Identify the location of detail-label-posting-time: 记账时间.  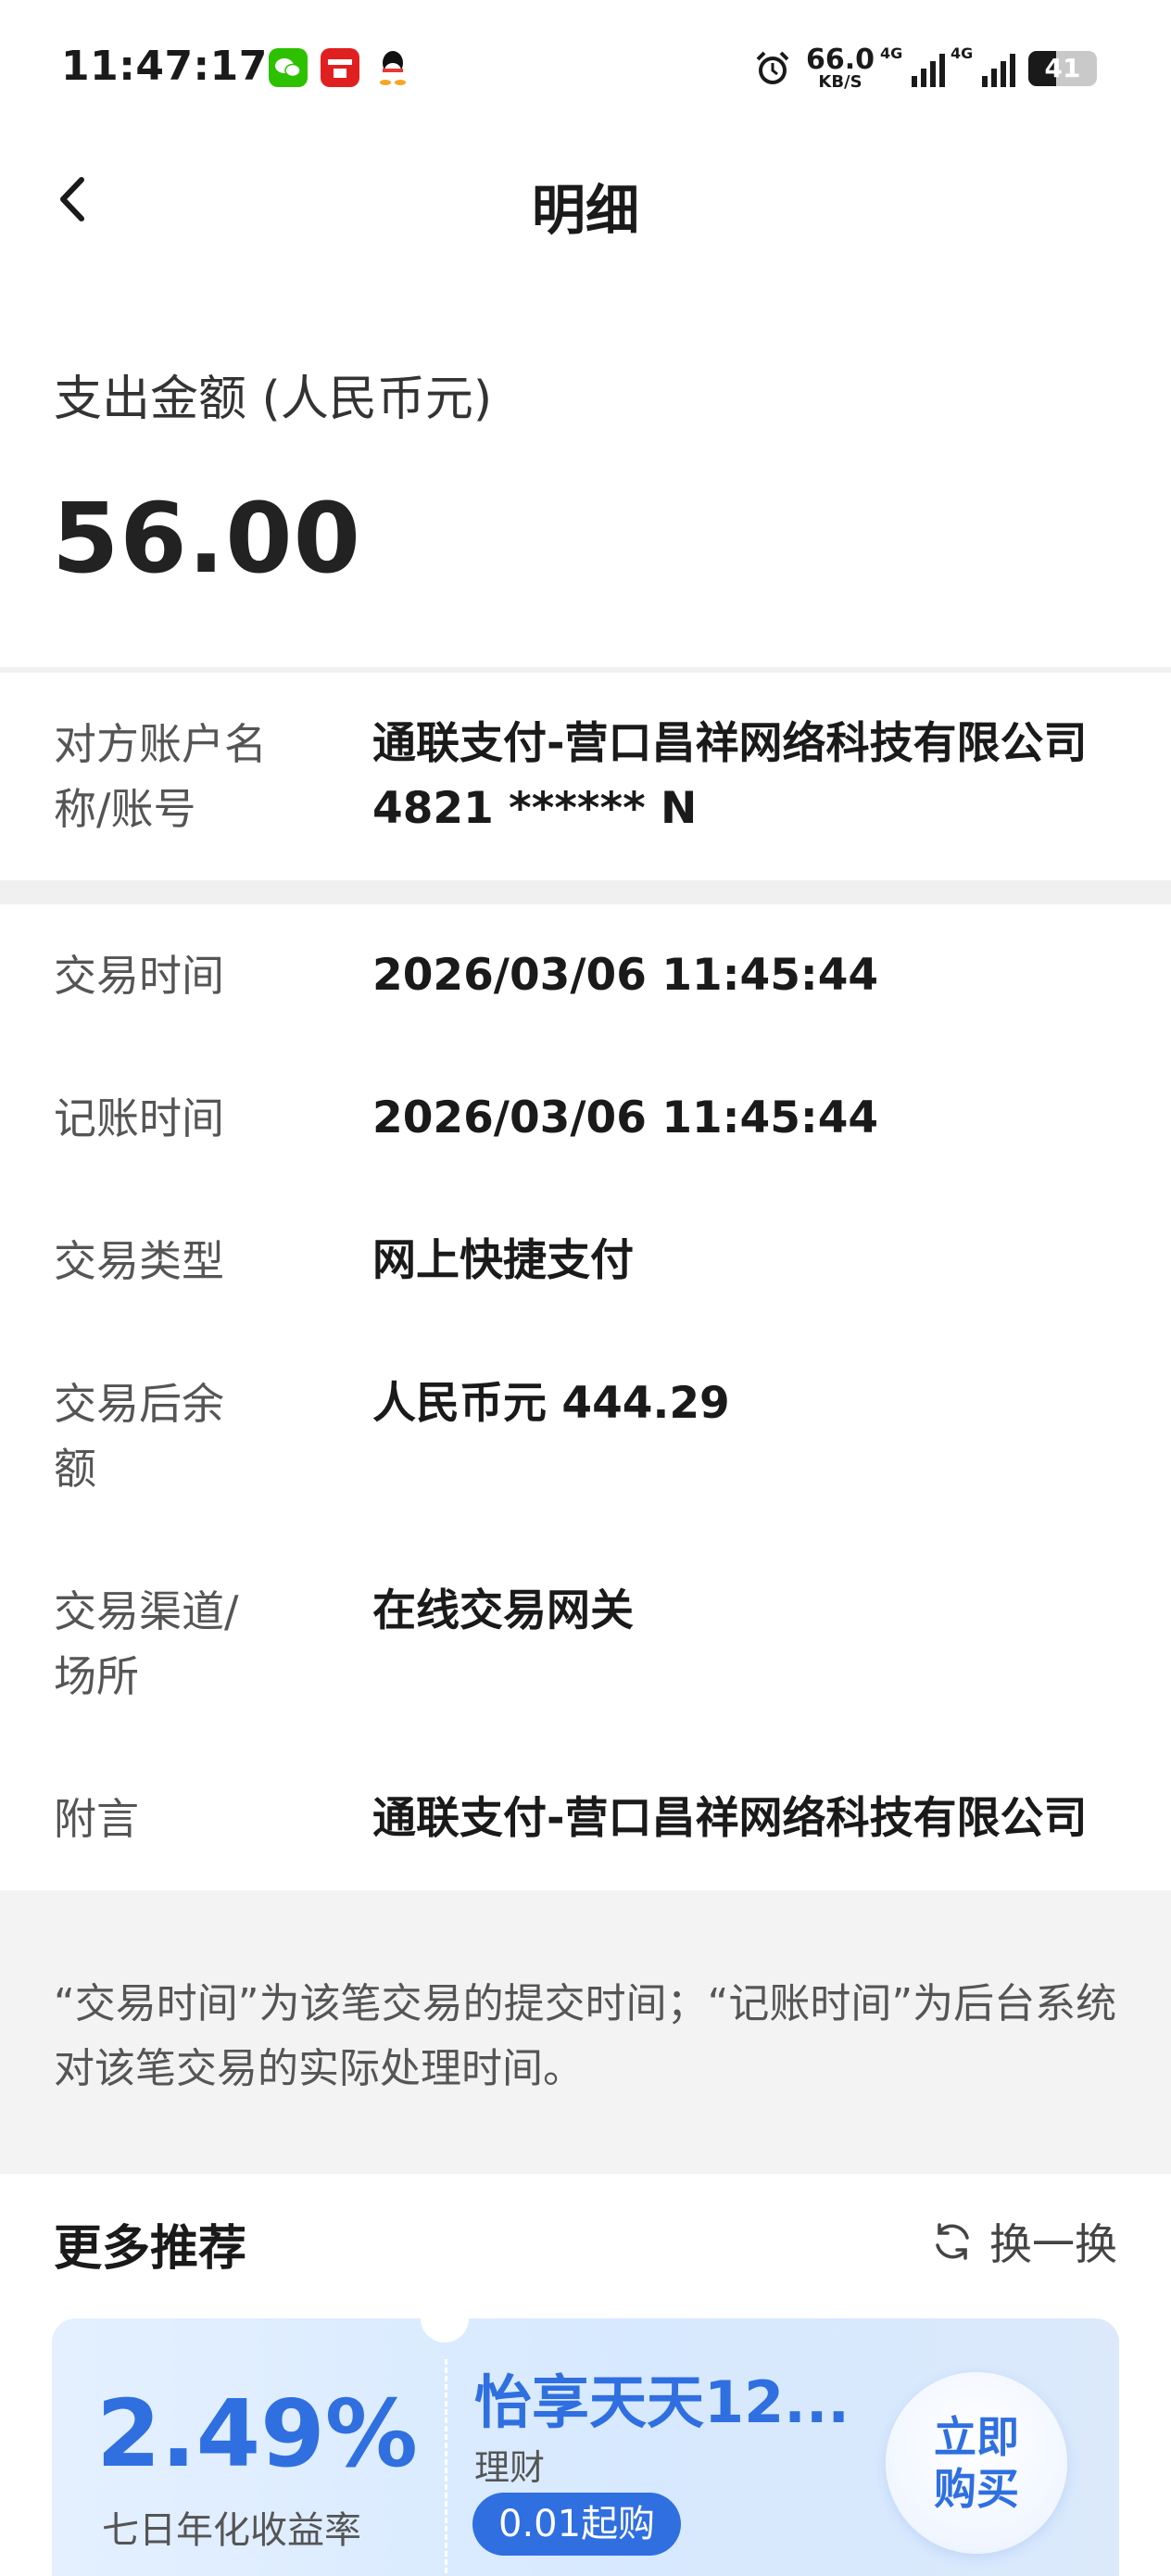
(139, 1118).